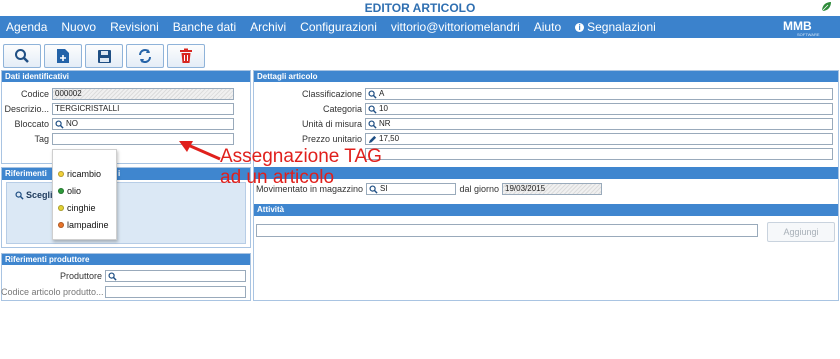 This screenshot has width=840, height=359. What do you see at coordinates (547, 27) in the screenshot?
I see `menu-aiuto: Aiuto` at bounding box center [547, 27].